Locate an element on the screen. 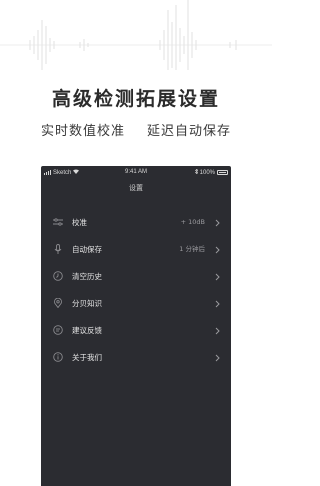 This screenshot has height=486, width=320. feature-subline: 实时数值校准 延迟自动保存 is located at coordinates (136, 129).